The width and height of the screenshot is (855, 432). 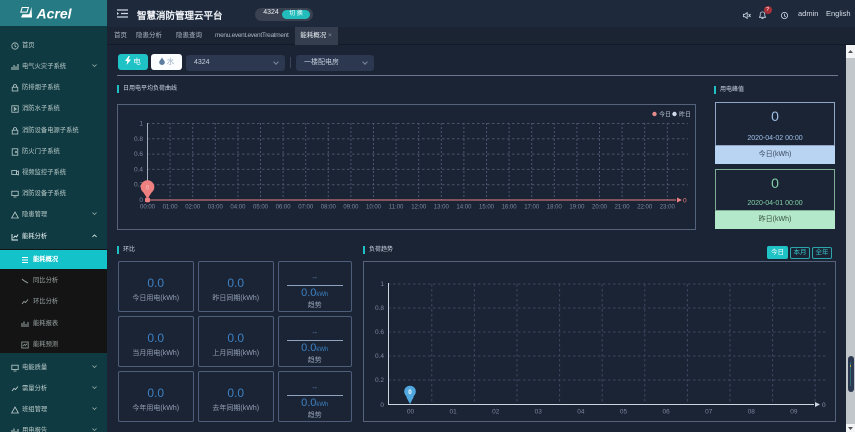 What do you see at coordinates (532, 208) in the screenshot?
I see `svg-text: 17:00` at bounding box center [532, 208].